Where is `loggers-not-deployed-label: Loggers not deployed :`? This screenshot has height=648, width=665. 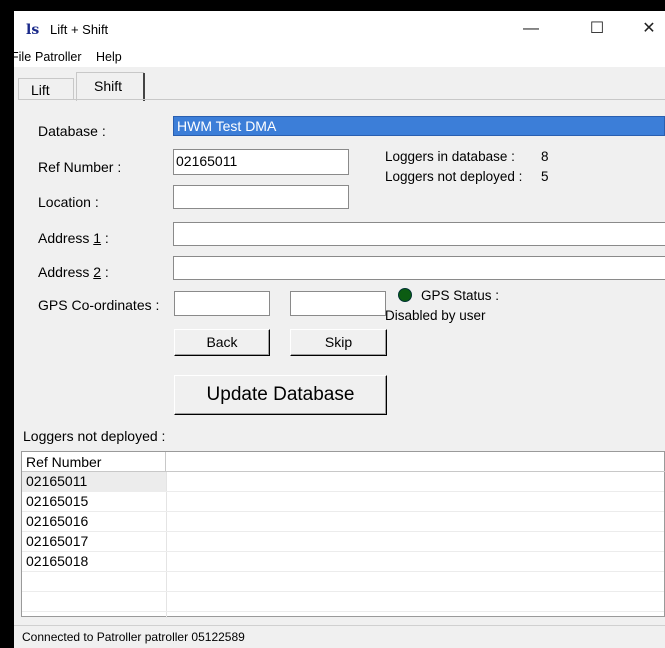
loggers-not-deployed-label: Loggers not deployed : is located at coordinates (454, 176).